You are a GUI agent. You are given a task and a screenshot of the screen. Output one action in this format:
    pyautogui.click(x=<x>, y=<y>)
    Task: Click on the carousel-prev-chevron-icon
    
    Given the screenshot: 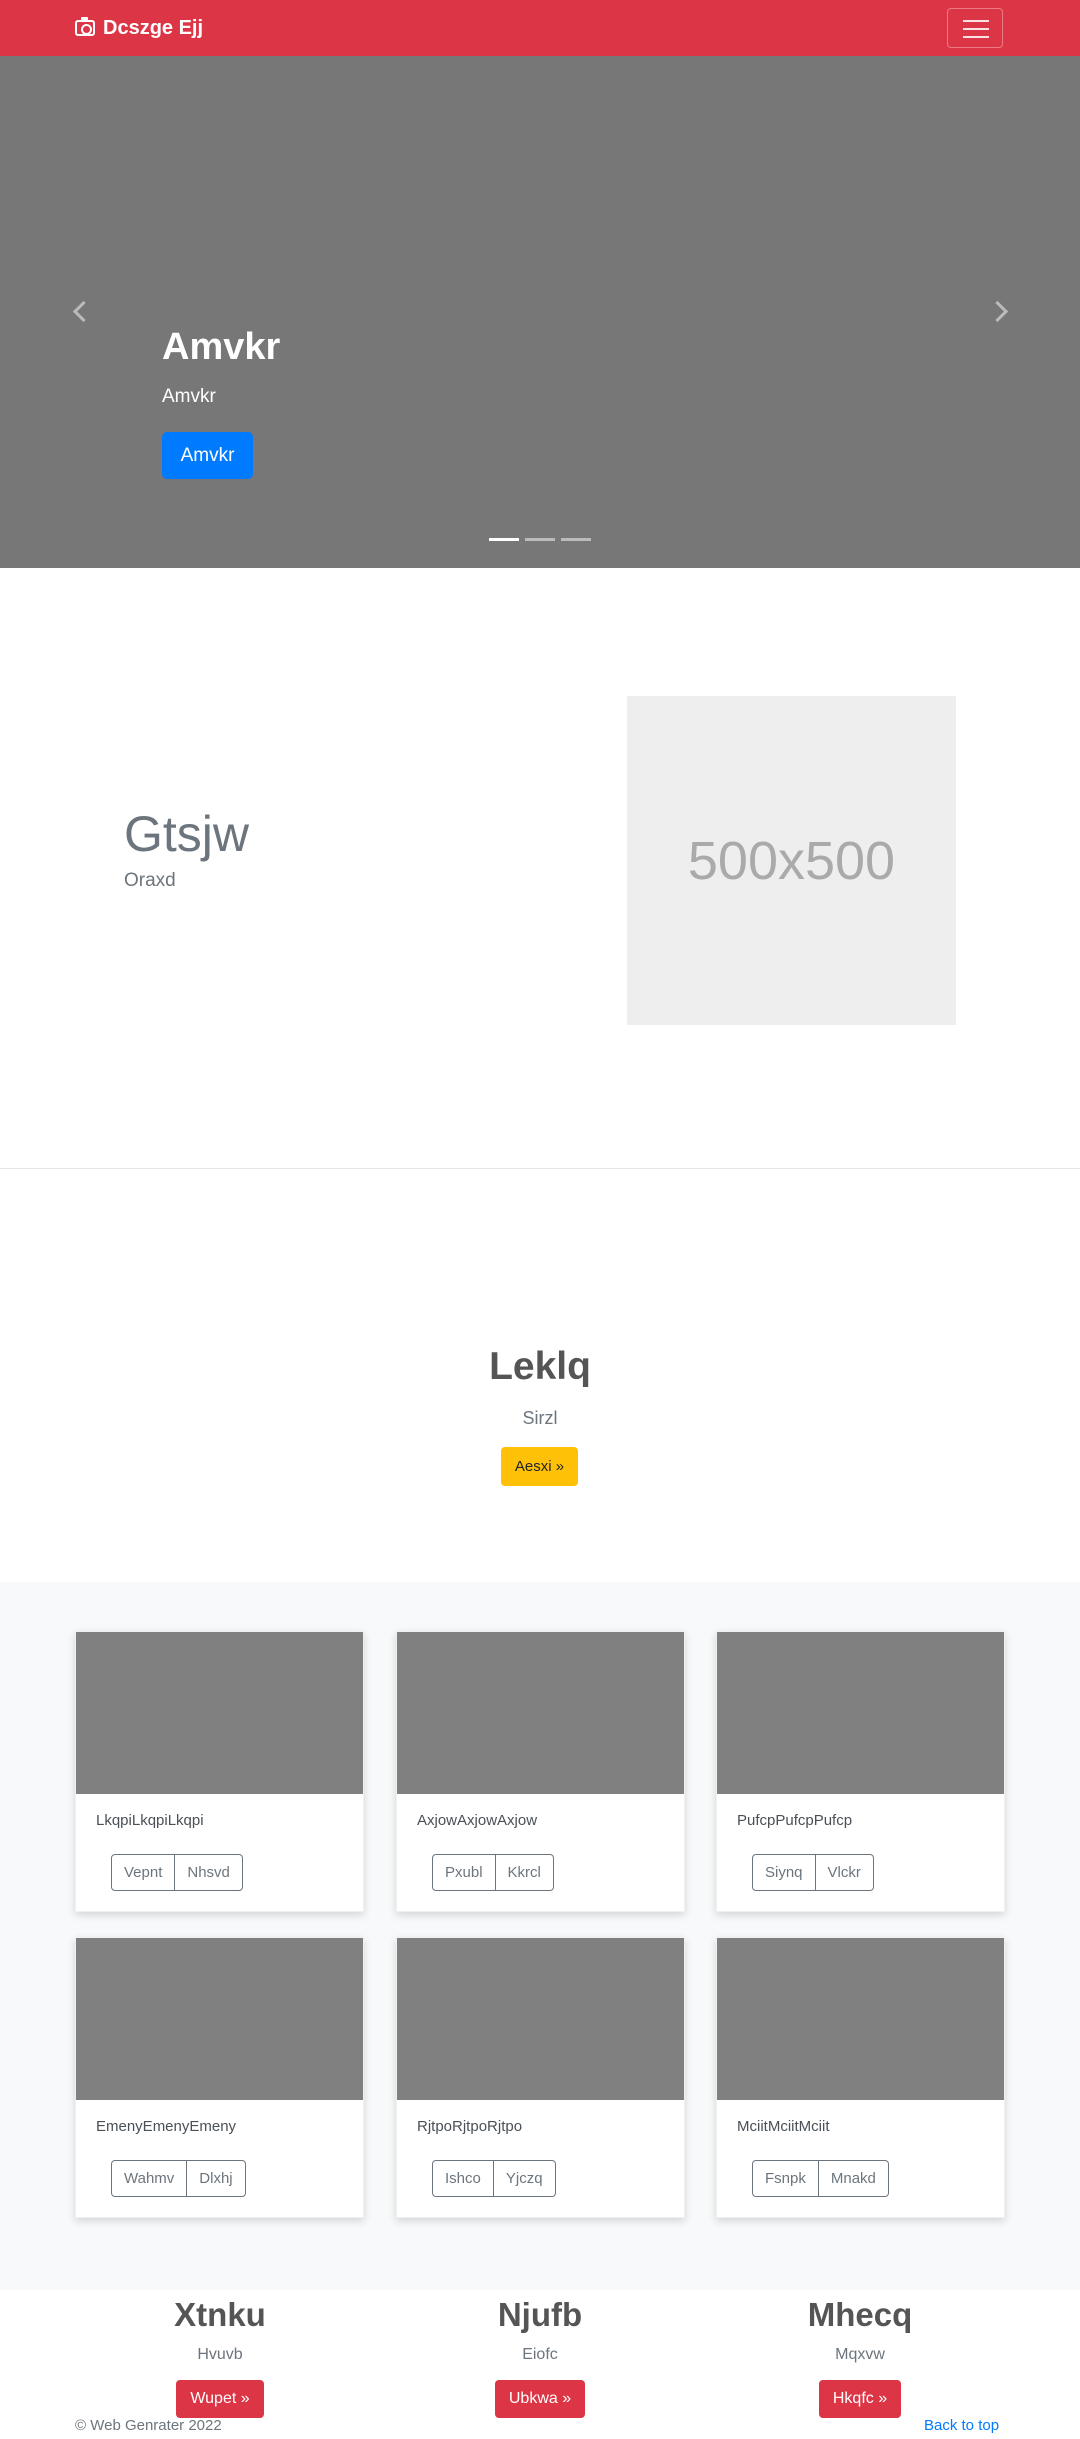 What is the action you would take?
    pyautogui.click(x=81, y=311)
    